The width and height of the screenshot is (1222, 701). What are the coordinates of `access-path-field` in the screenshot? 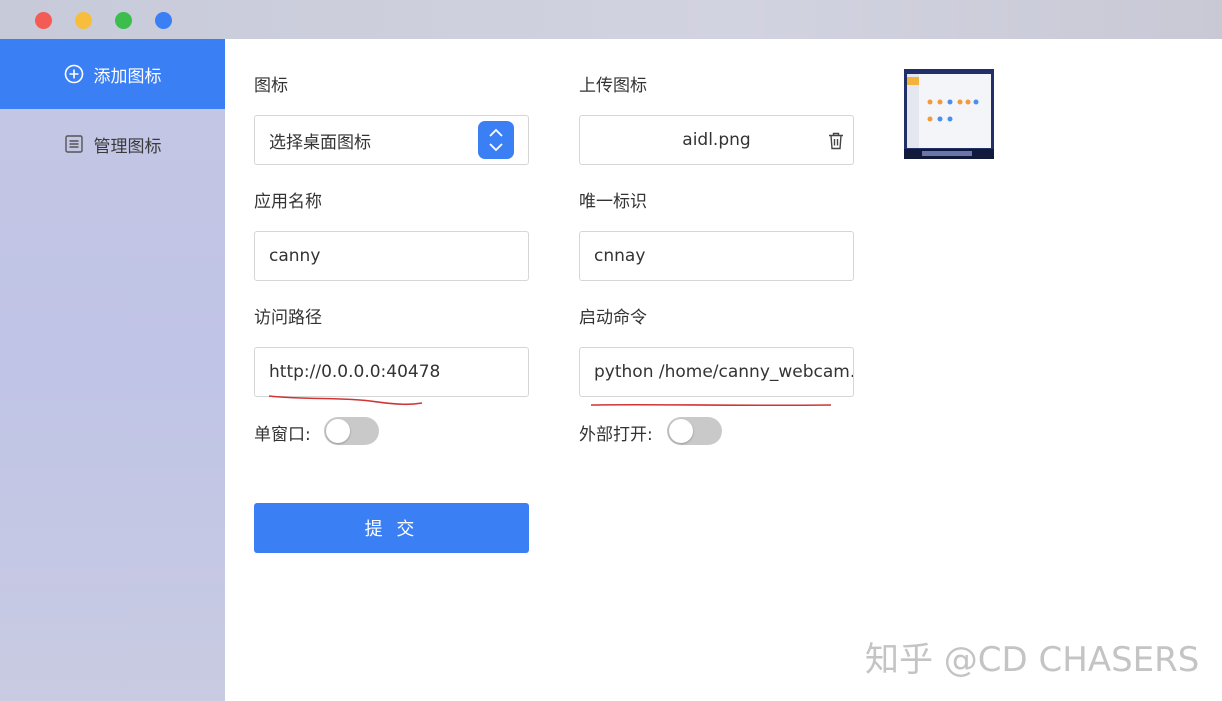 It's located at (391, 372).